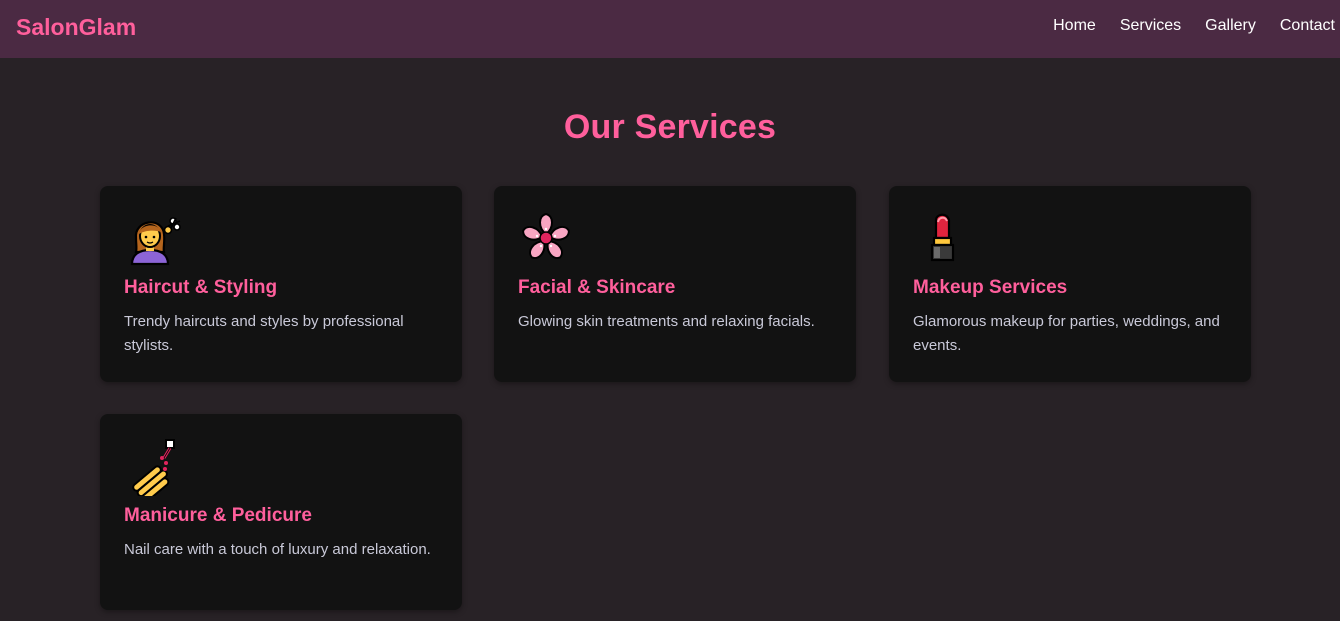  Describe the element at coordinates (990, 287) in the screenshot. I see `card-title: Makeup Services` at that location.